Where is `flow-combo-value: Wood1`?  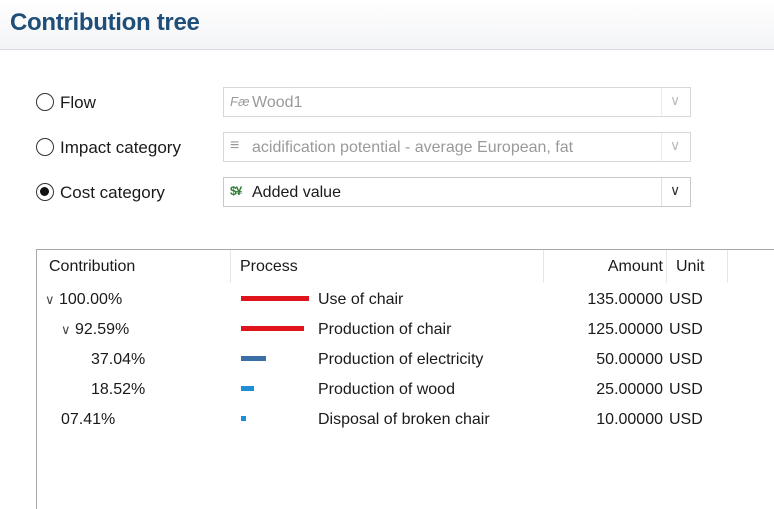 flow-combo-value: Wood1 is located at coordinates (277, 102).